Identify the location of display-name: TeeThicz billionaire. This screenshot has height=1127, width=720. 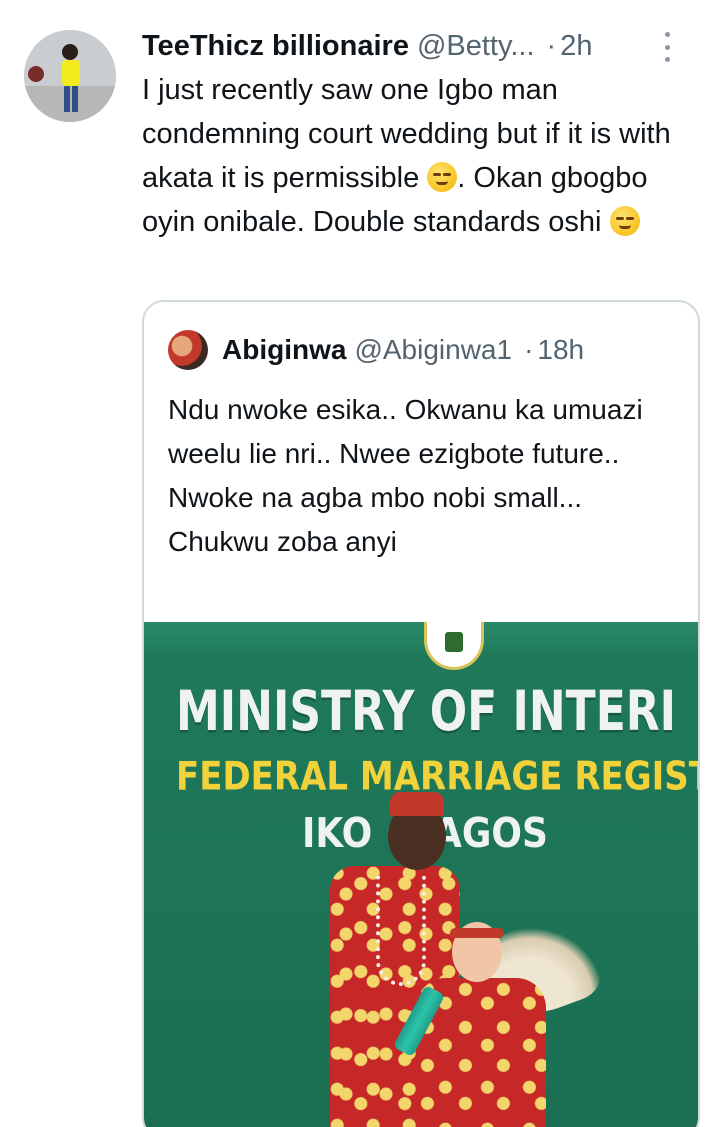
(275, 46).